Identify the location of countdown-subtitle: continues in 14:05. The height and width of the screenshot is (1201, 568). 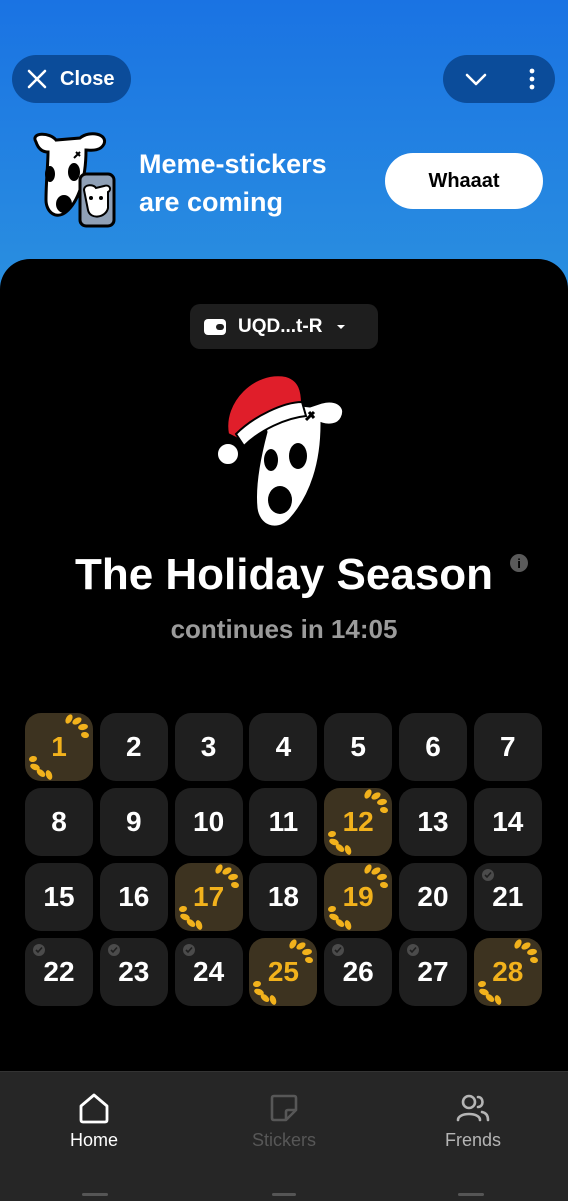
(284, 629).